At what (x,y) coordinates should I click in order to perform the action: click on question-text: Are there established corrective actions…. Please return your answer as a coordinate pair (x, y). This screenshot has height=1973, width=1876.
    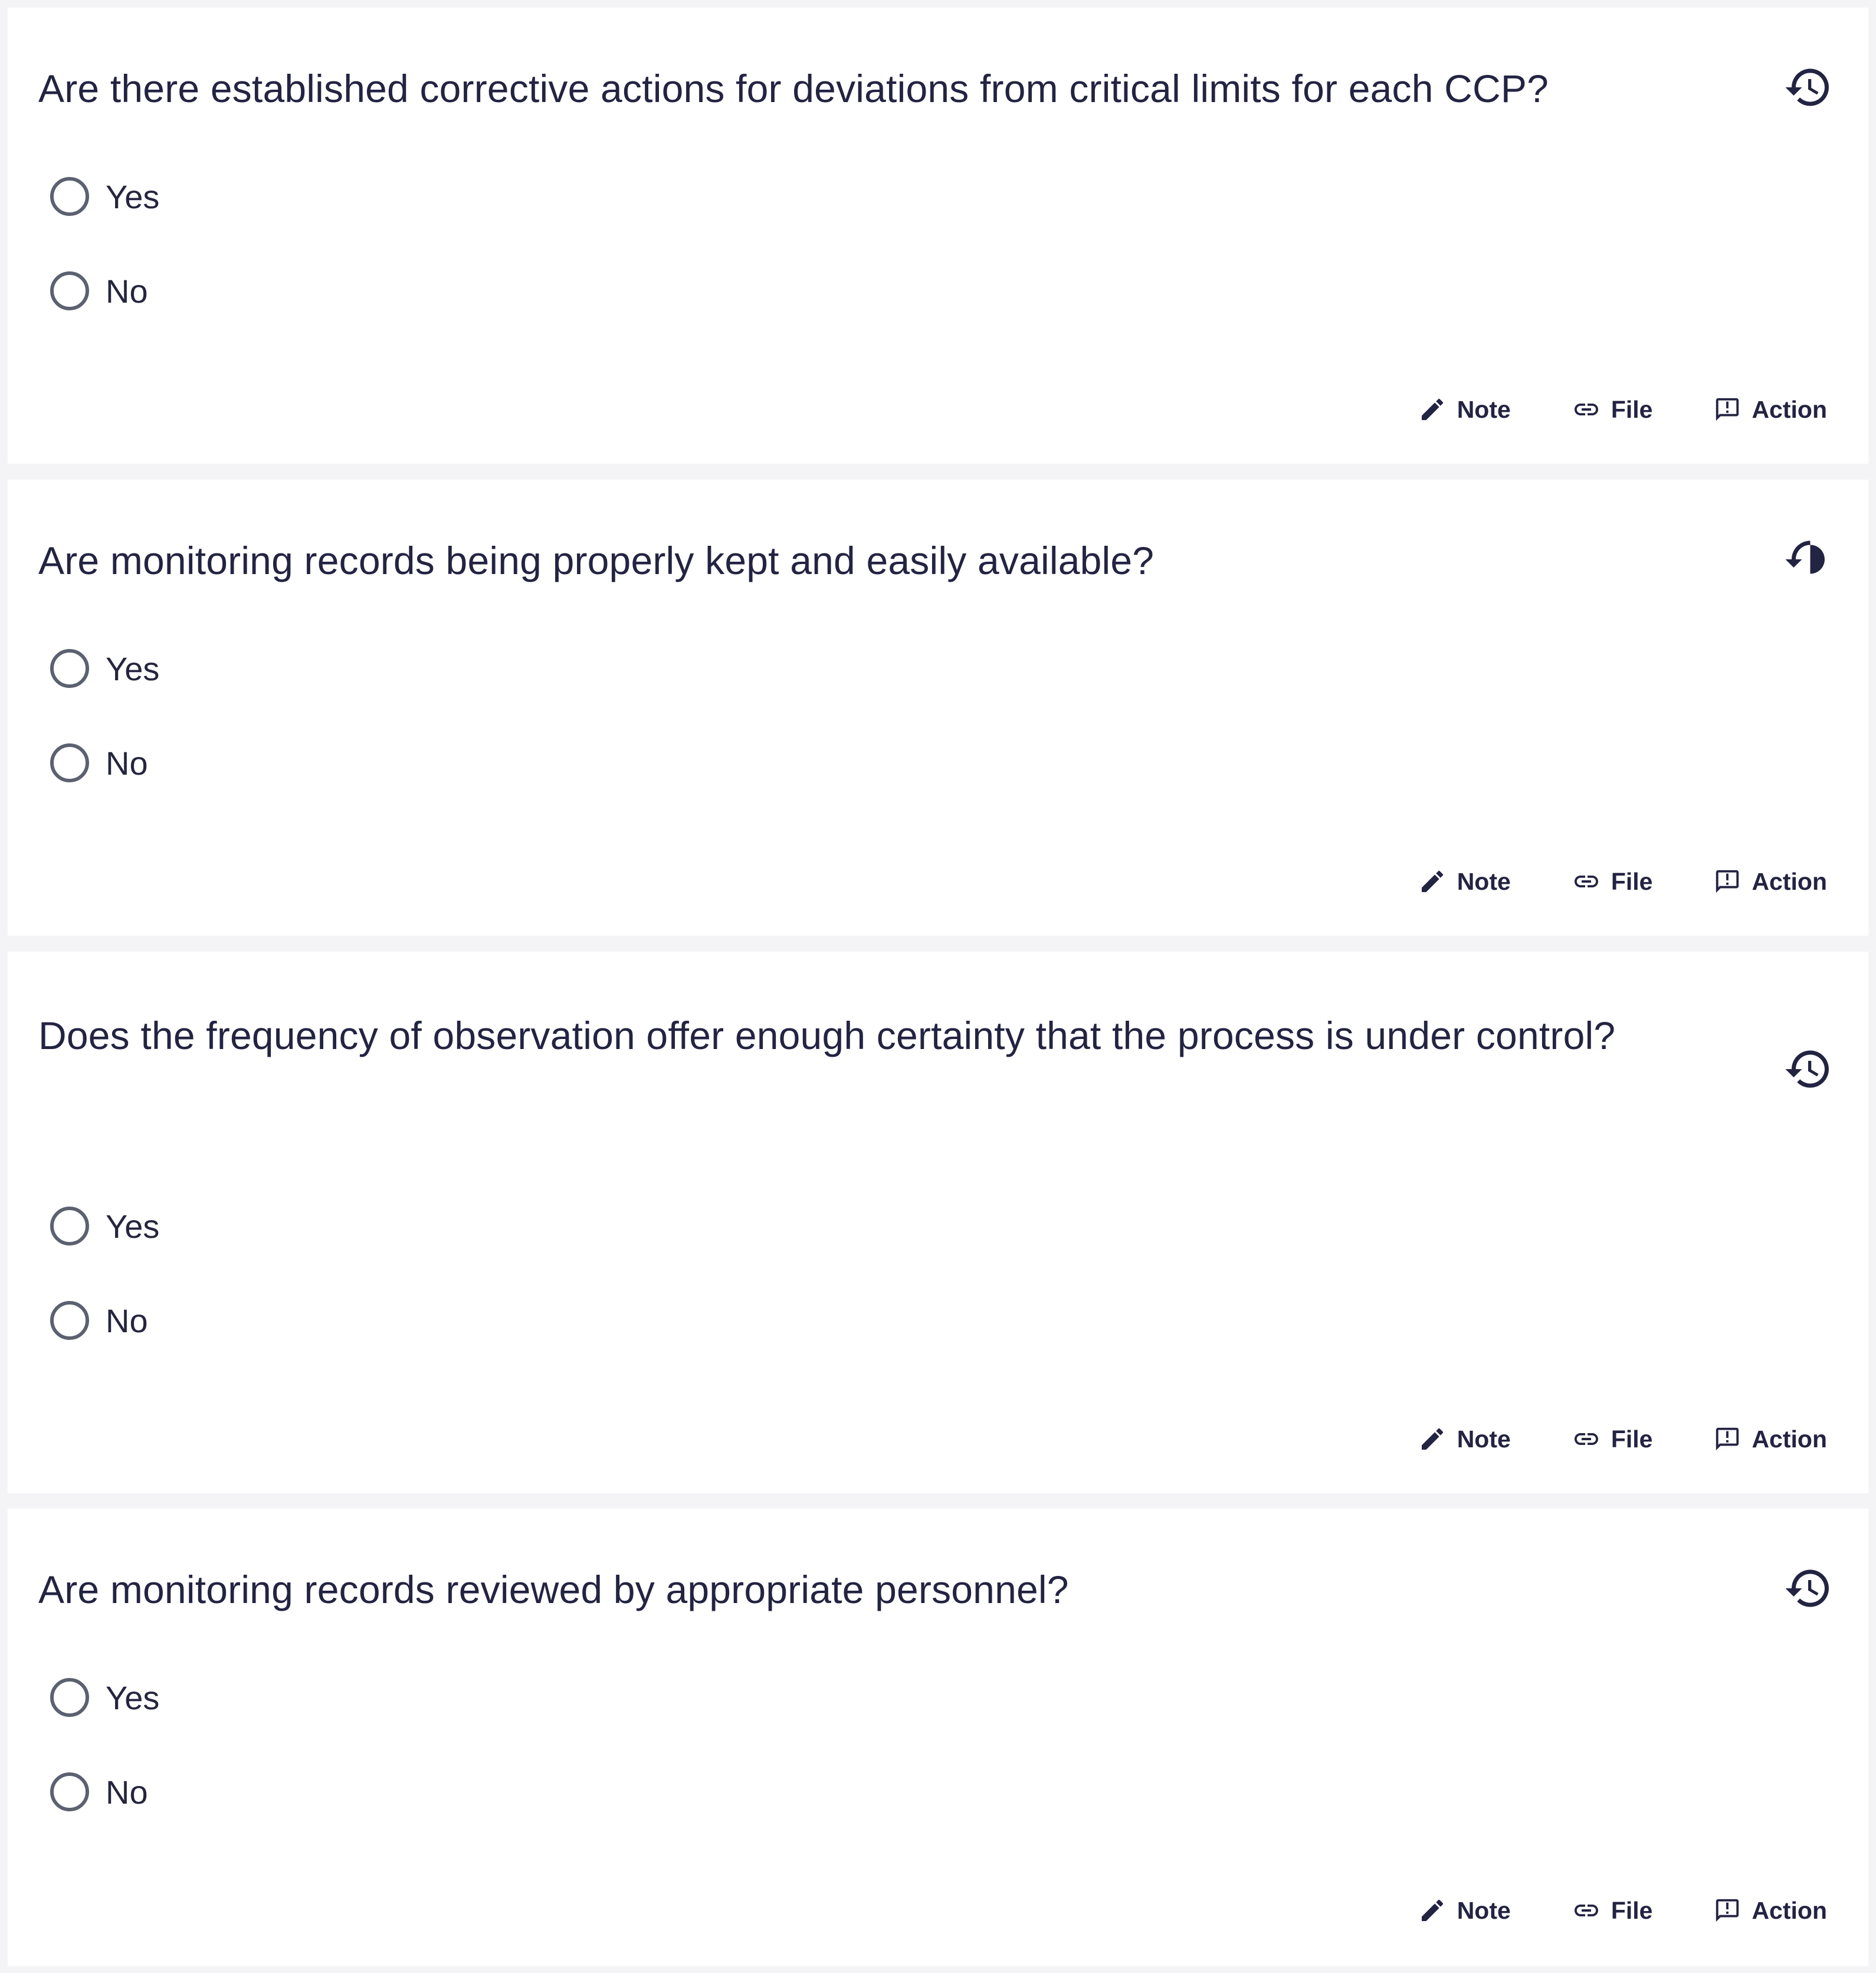
    Looking at the image, I should click on (793, 89).